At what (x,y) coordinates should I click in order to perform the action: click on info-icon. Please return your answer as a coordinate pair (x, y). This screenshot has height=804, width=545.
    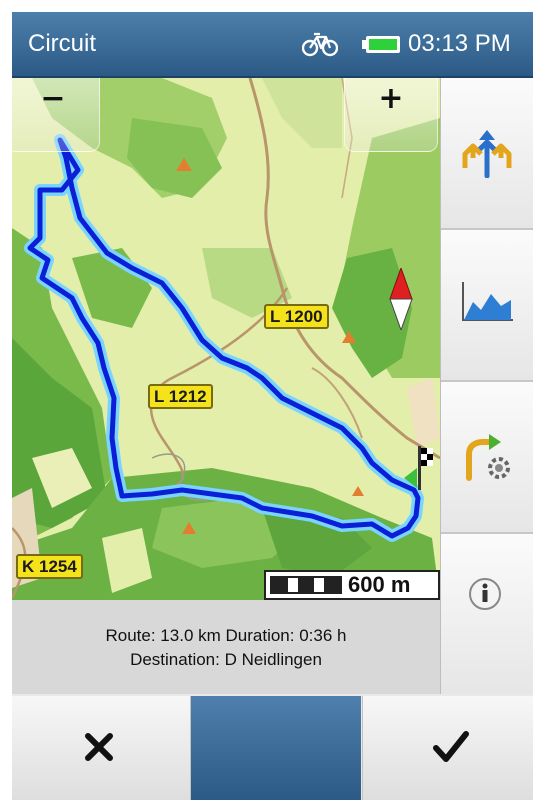
    Looking at the image, I should click on (485, 594).